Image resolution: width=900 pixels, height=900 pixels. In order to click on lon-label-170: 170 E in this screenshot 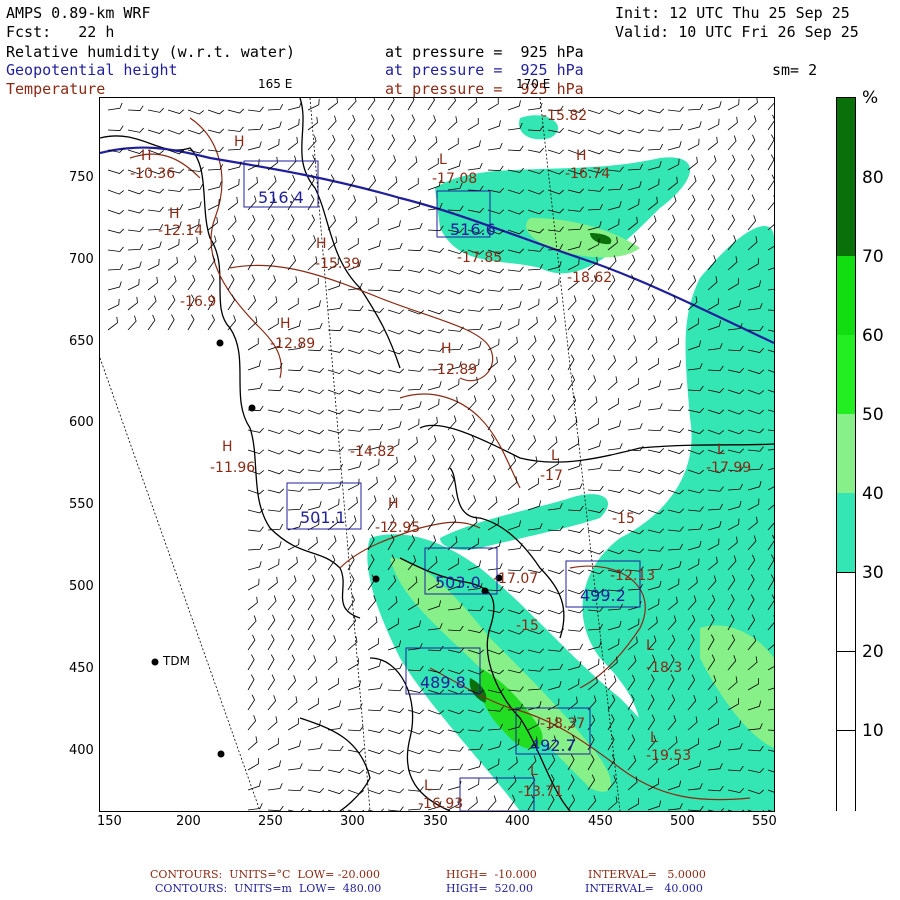, I will do `click(533, 84)`.